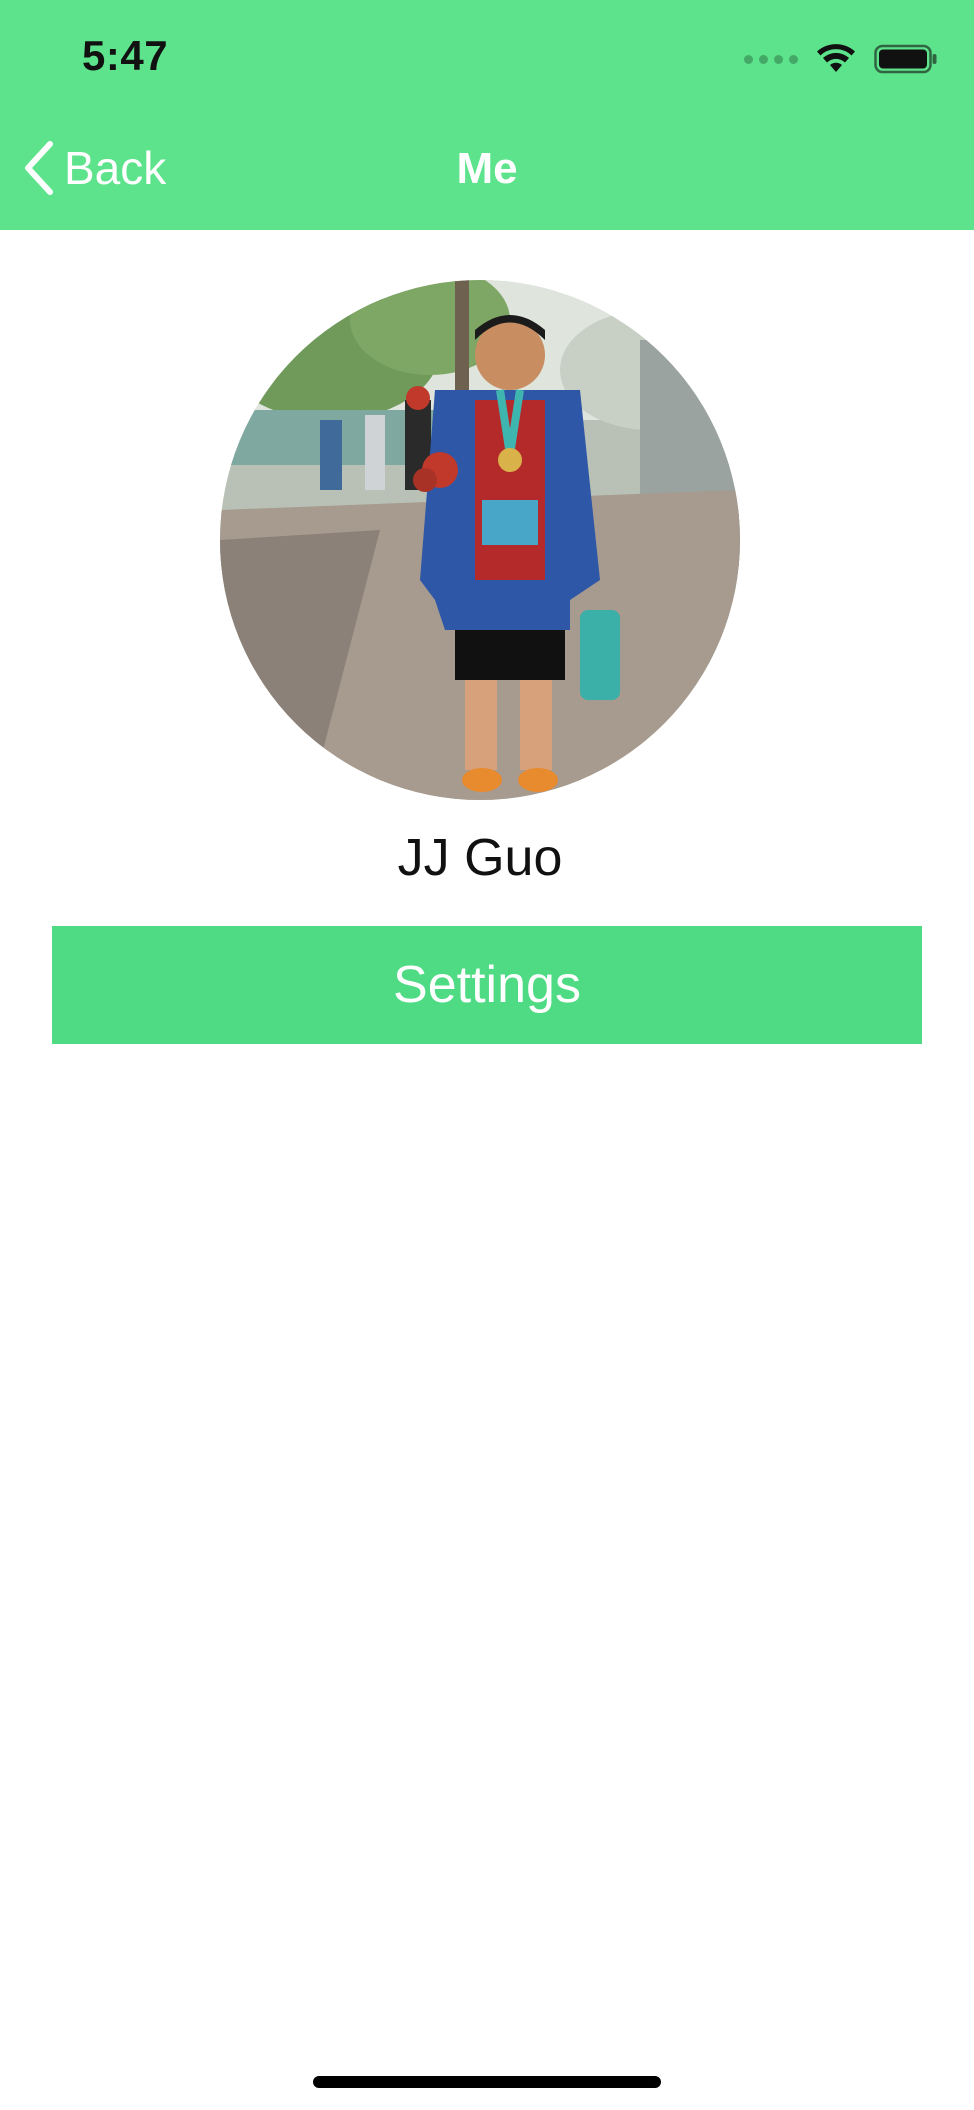 The width and height of the screenshot is (974, 2110). I want to click on wifi-icon, so click(836, 58).